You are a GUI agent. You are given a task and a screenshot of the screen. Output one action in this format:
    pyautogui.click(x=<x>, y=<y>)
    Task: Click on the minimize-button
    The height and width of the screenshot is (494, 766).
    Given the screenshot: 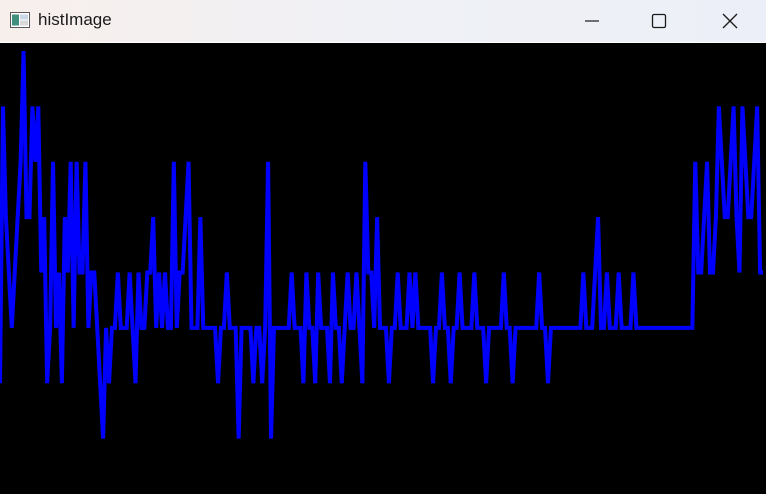 What is the action you would take?
    pyautogui.click(x=592, y=21)
    